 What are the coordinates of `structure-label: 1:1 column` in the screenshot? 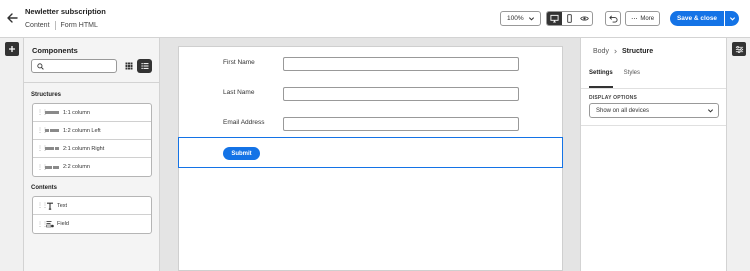 It's located at (76, 112).